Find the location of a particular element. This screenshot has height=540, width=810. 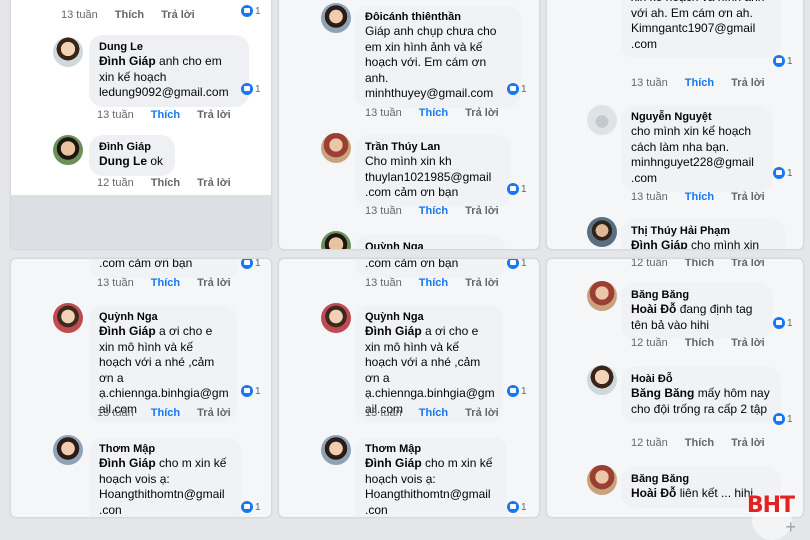

commenter-name: Nguyễn Nguyệt is located at coordinates (697, 117).